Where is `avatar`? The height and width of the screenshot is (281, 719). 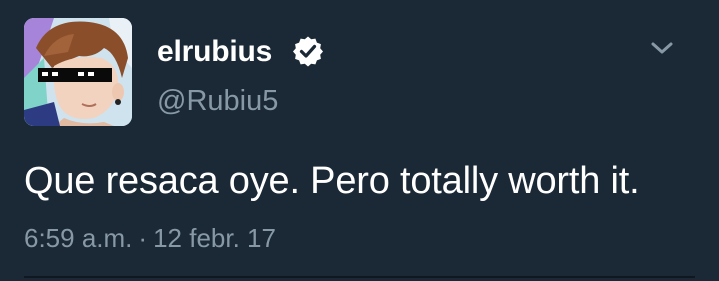 avatar is located at coordinates (78, 72).